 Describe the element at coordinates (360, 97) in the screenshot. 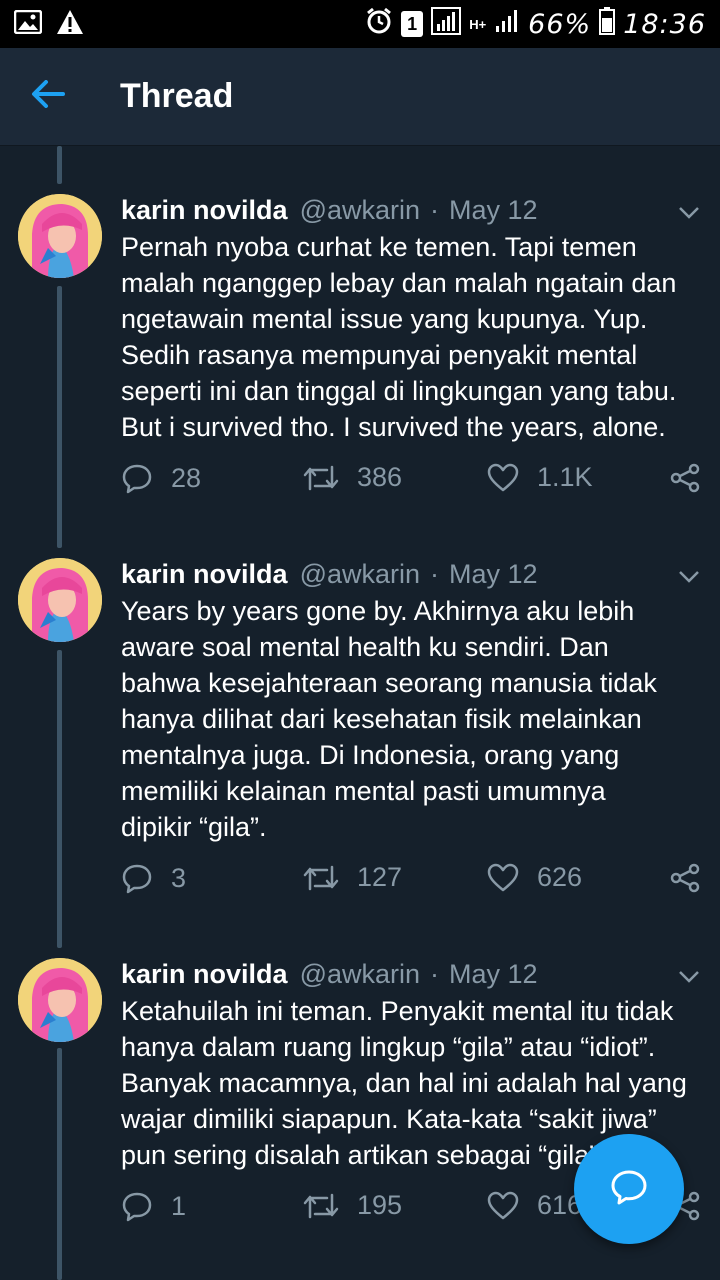

I see `app-bar: Thread` at that location.